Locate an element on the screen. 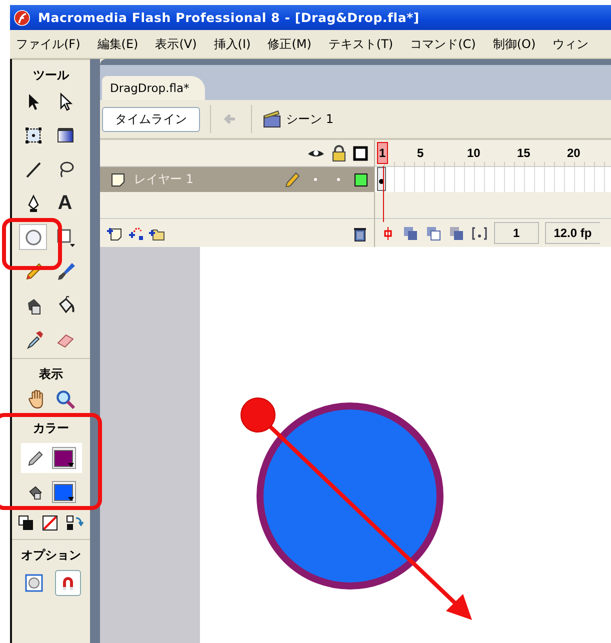  frame-rate-field: 12.0 fp is located at coordinates (572, 233).